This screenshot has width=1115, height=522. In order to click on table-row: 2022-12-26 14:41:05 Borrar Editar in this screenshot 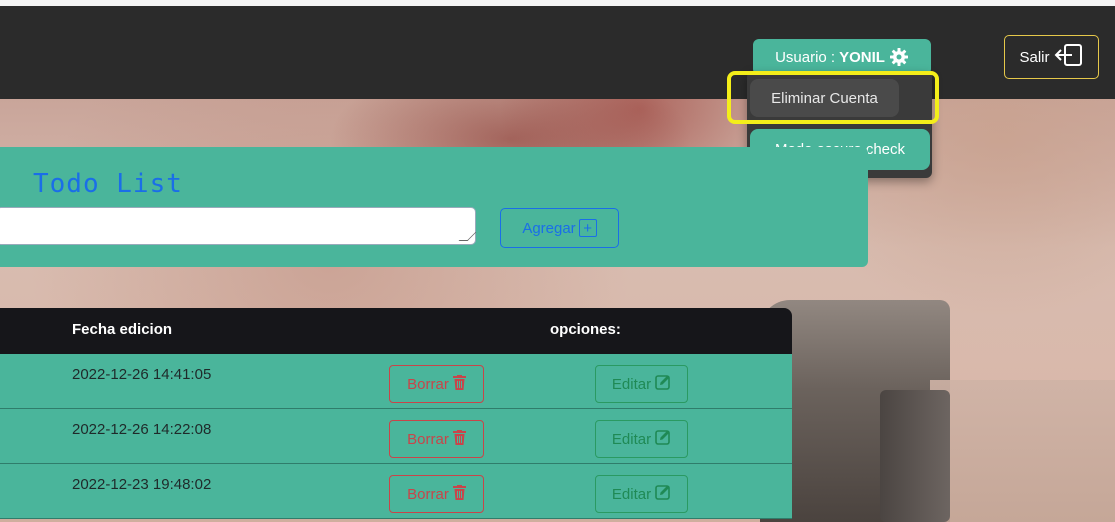, I will do `click(396, 381)`.